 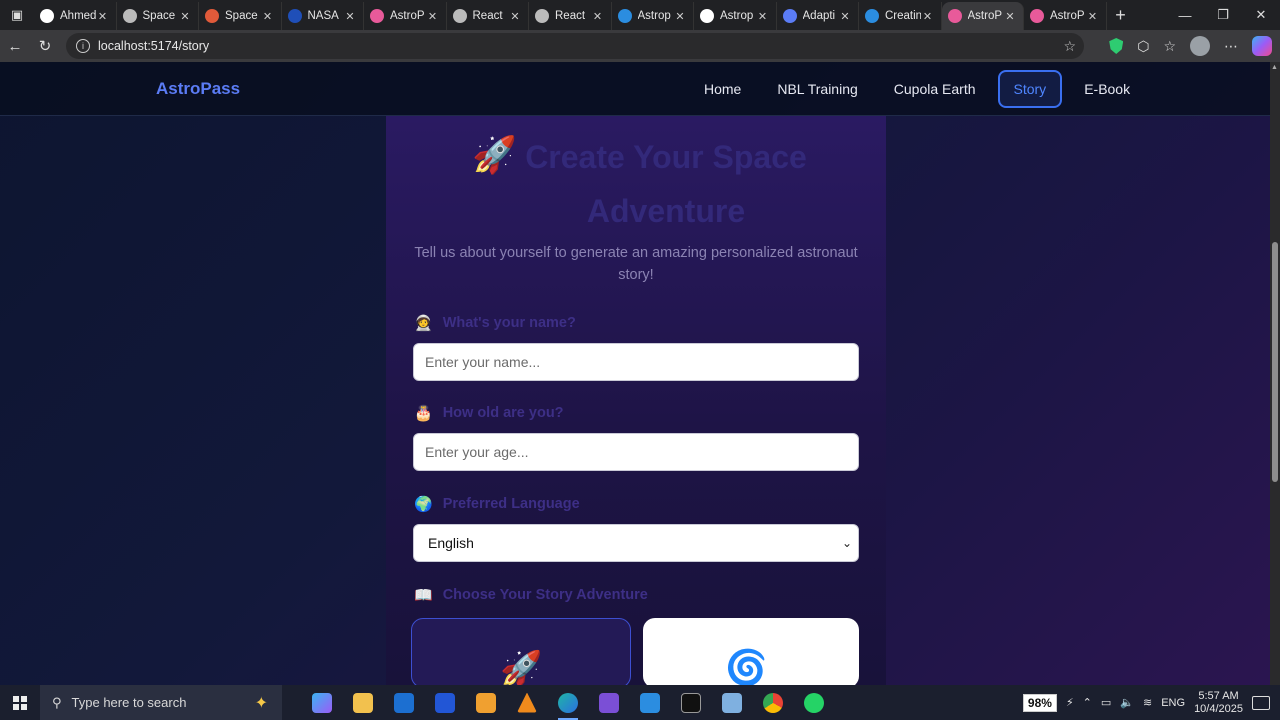 What do you see at coordinates (1200, 46) in the screenshot?
I see `profile-avatar` at bounding box center [1200, 46].